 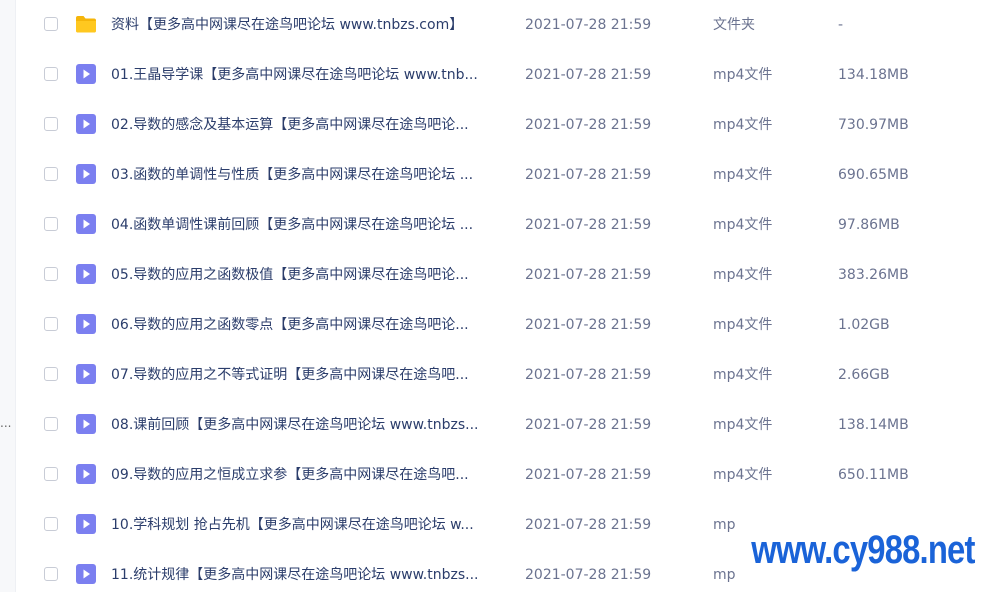 I want to click on file-size: 1.02GB, so click(x=864, y=325).